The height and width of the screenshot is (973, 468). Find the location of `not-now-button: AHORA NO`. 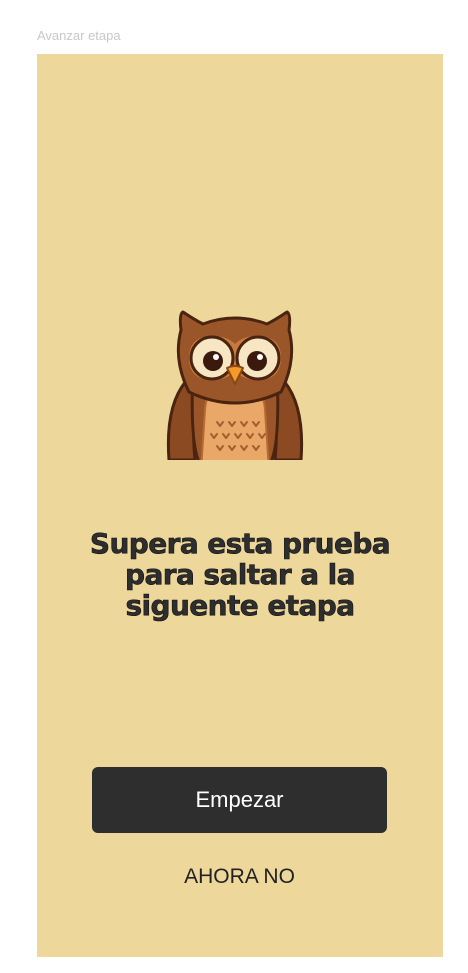

not-now-button: AHORA NO is located at coordinates (239, 877).